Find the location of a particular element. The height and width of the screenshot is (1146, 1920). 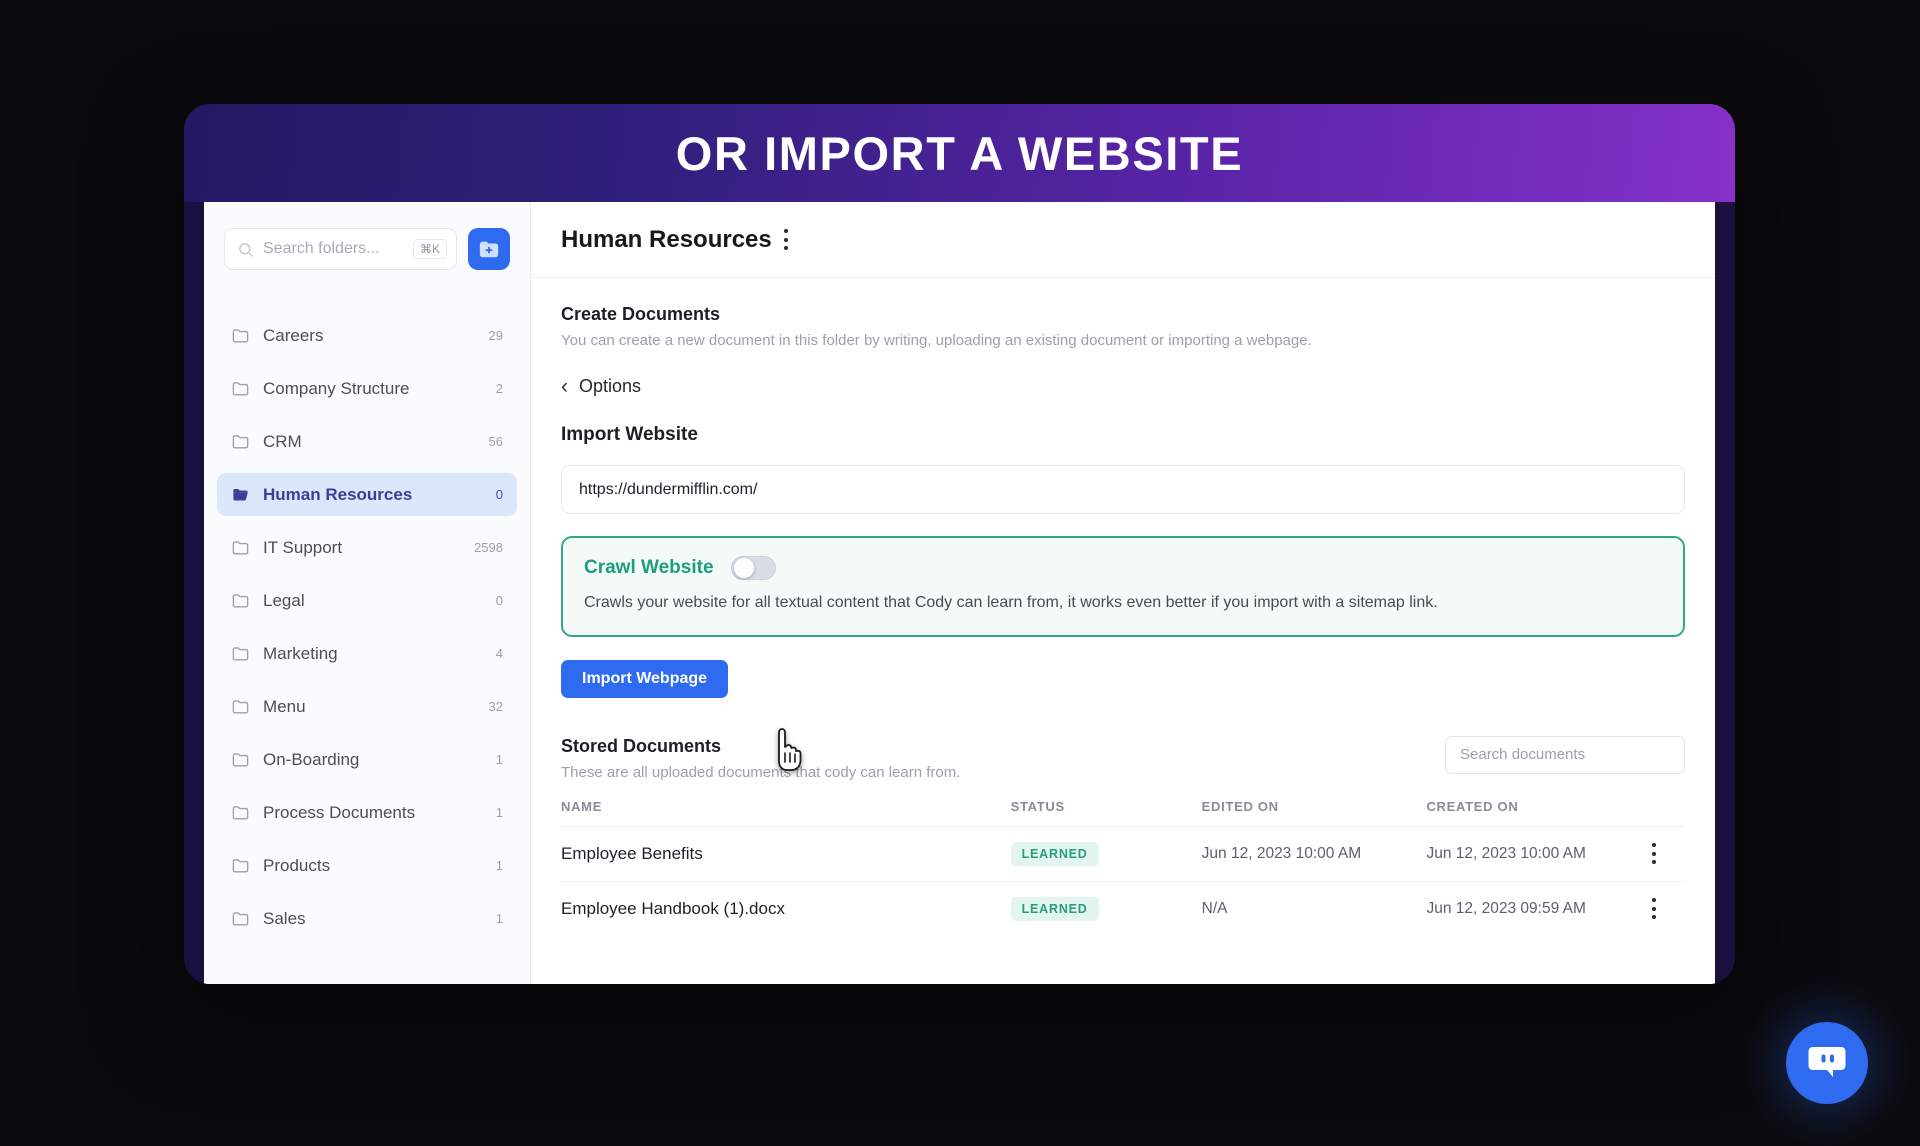

options-back-link: ‹ Options is located at coordinates (1123, 386).